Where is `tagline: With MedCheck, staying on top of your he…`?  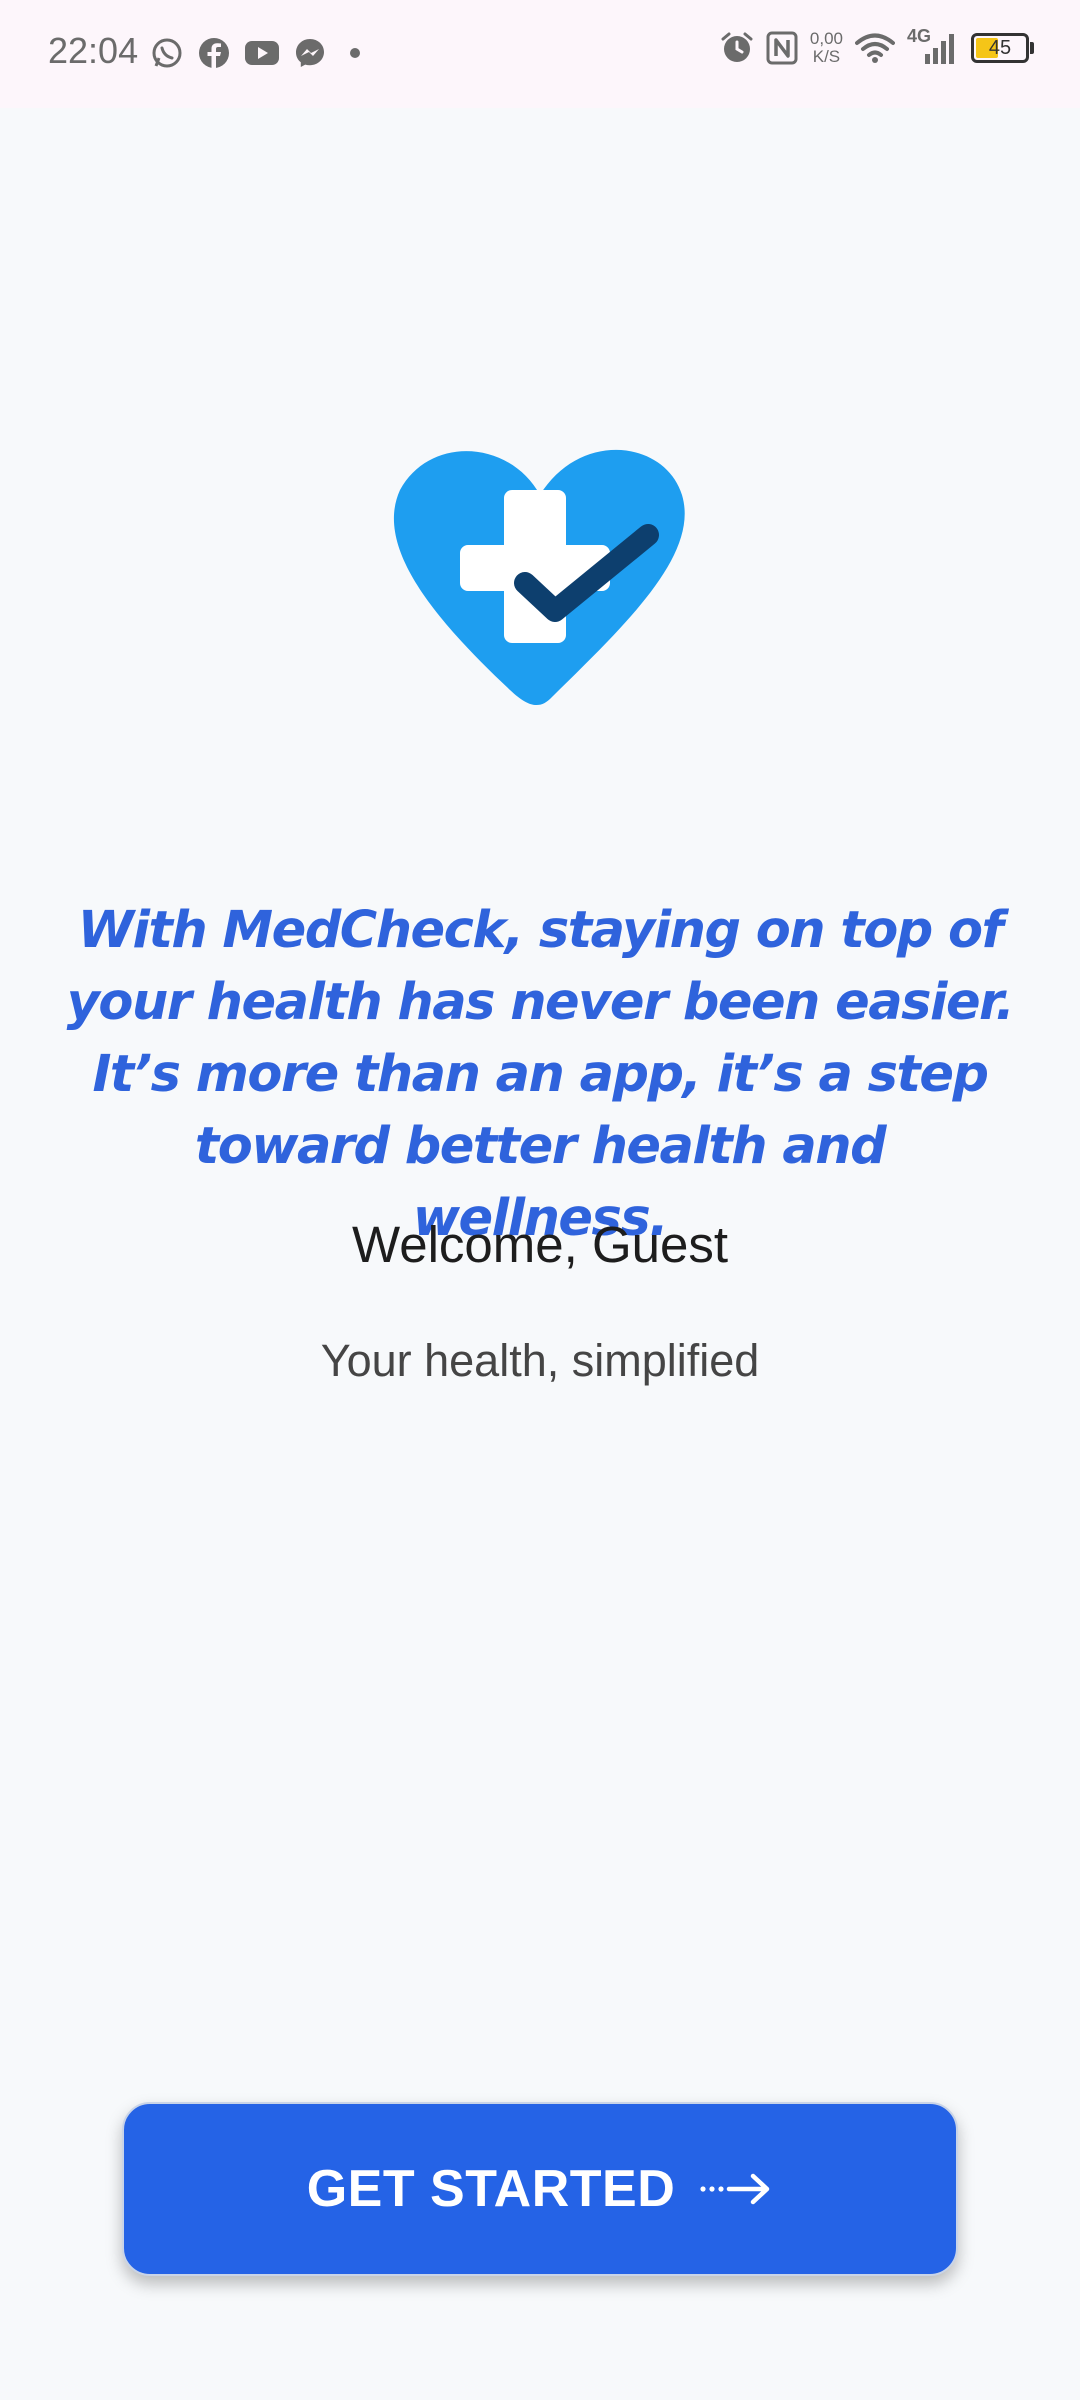 tagline: With MedCheck, staying on top of your he… is located at coordinates (540, 1074).